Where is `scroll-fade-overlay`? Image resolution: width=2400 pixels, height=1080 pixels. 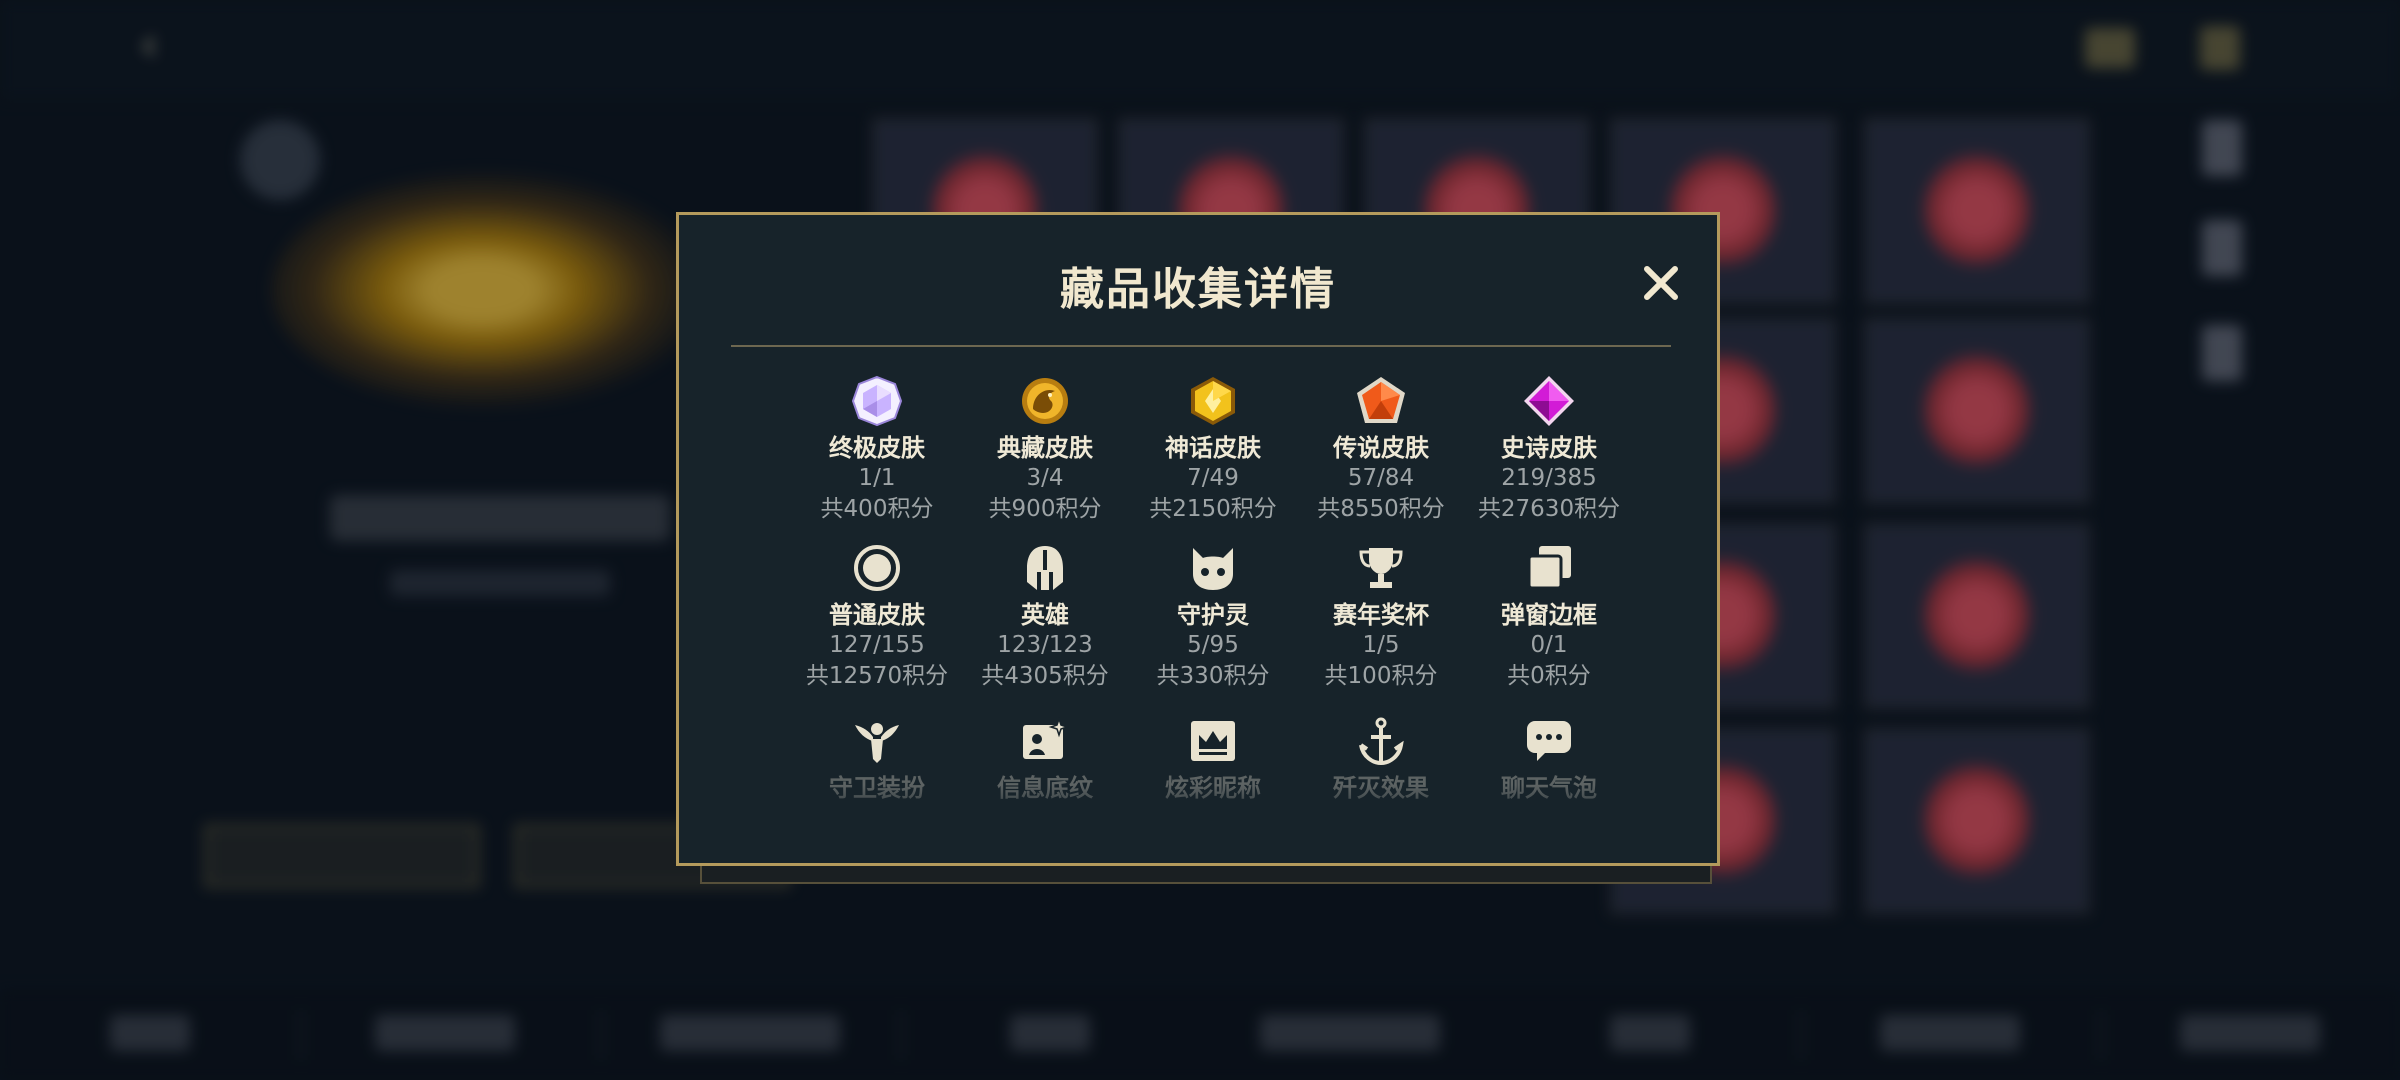 scroll-fade-overlay is located at coordinates (1198, 822).